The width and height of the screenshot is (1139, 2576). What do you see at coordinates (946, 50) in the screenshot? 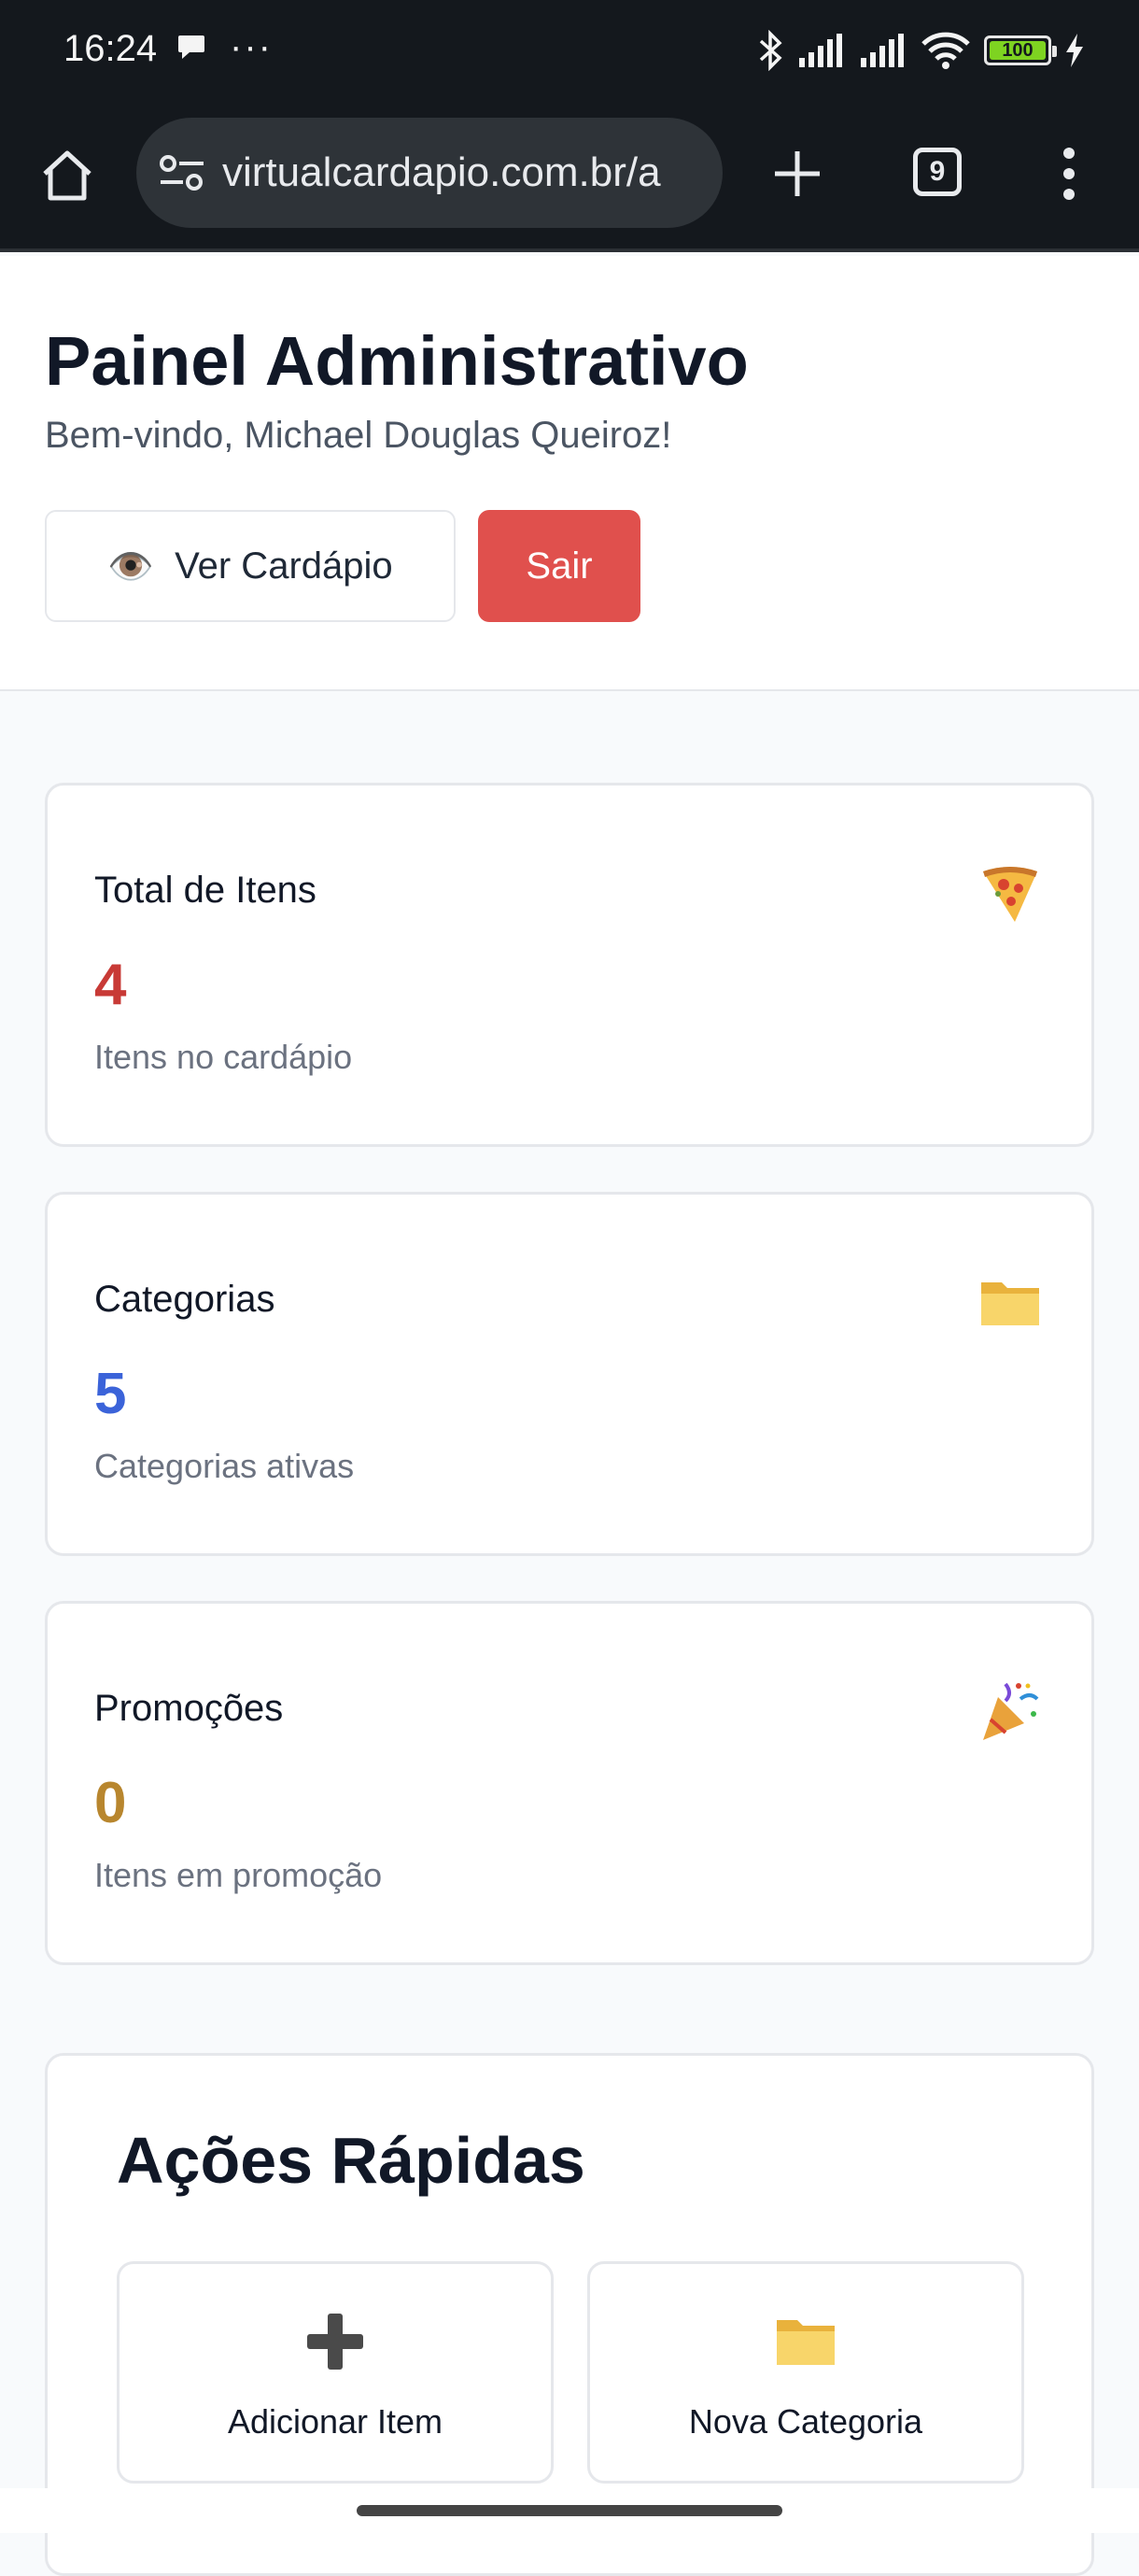
I see `wifi-icon` at bounding box center [946, 50].